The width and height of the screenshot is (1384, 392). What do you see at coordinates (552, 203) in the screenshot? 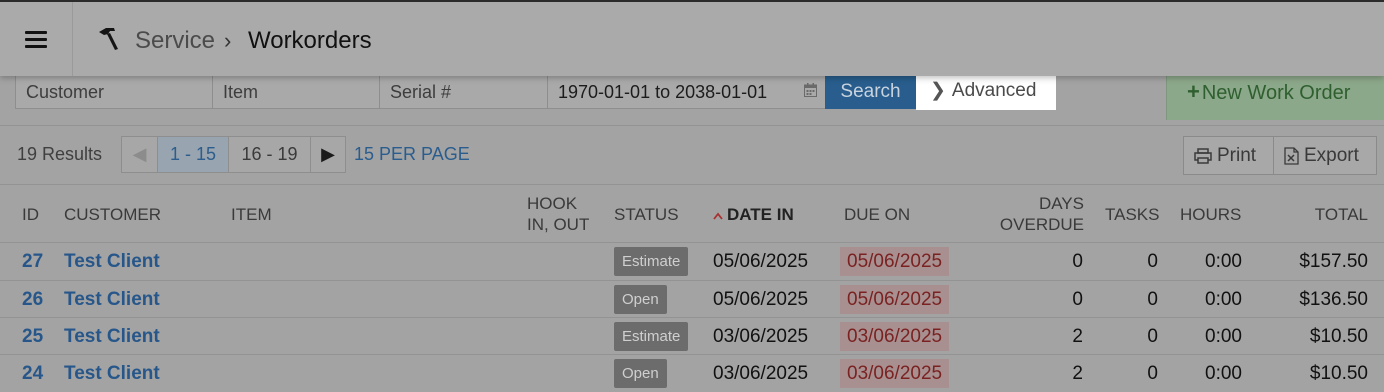
I see `col-hook-line1: HOOK` at bounding box center [552, 203].